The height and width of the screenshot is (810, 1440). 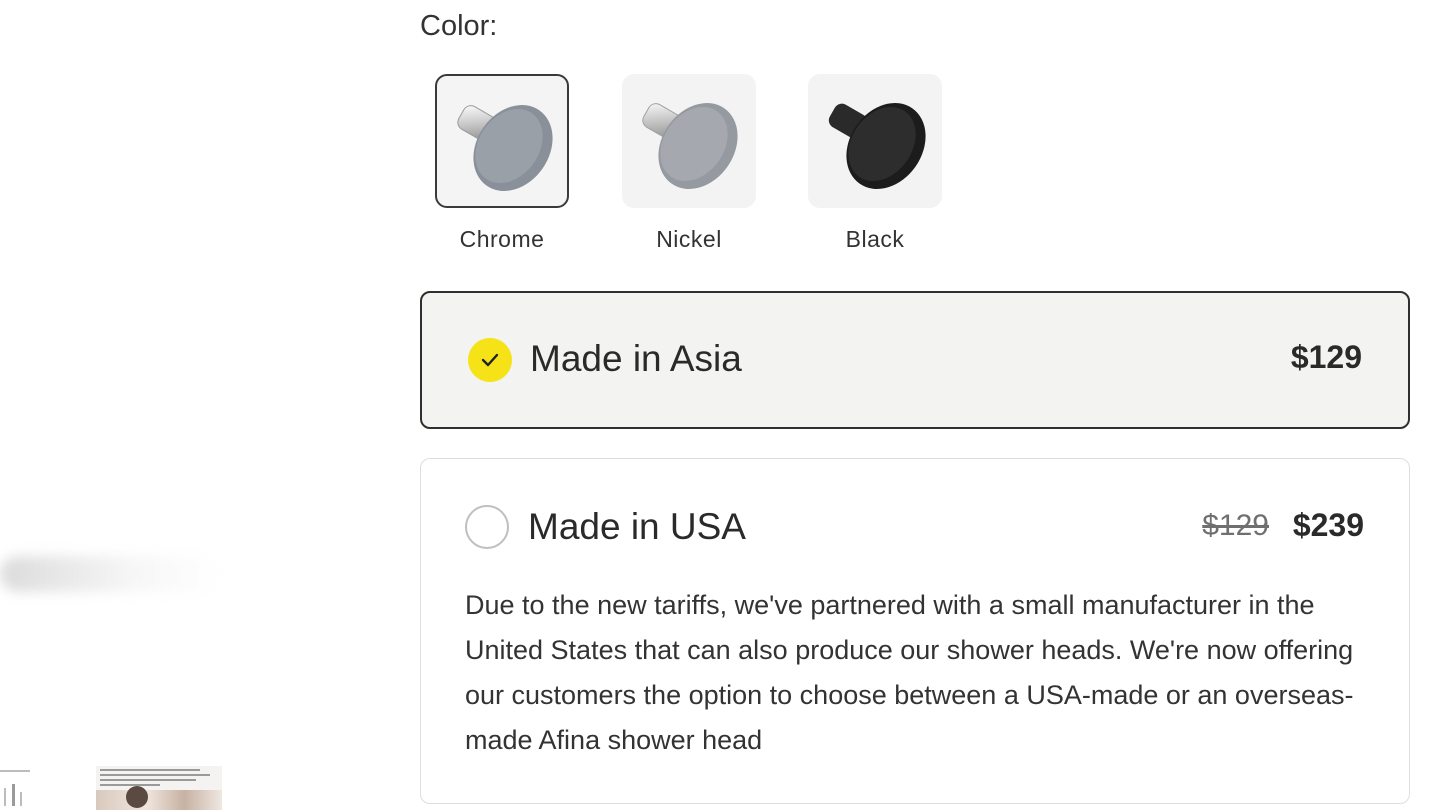 What do you see at coordinates (502, 239) in the screenshot?
I see `color-swatch-label: Chrome` at bounding box center [502, 239].